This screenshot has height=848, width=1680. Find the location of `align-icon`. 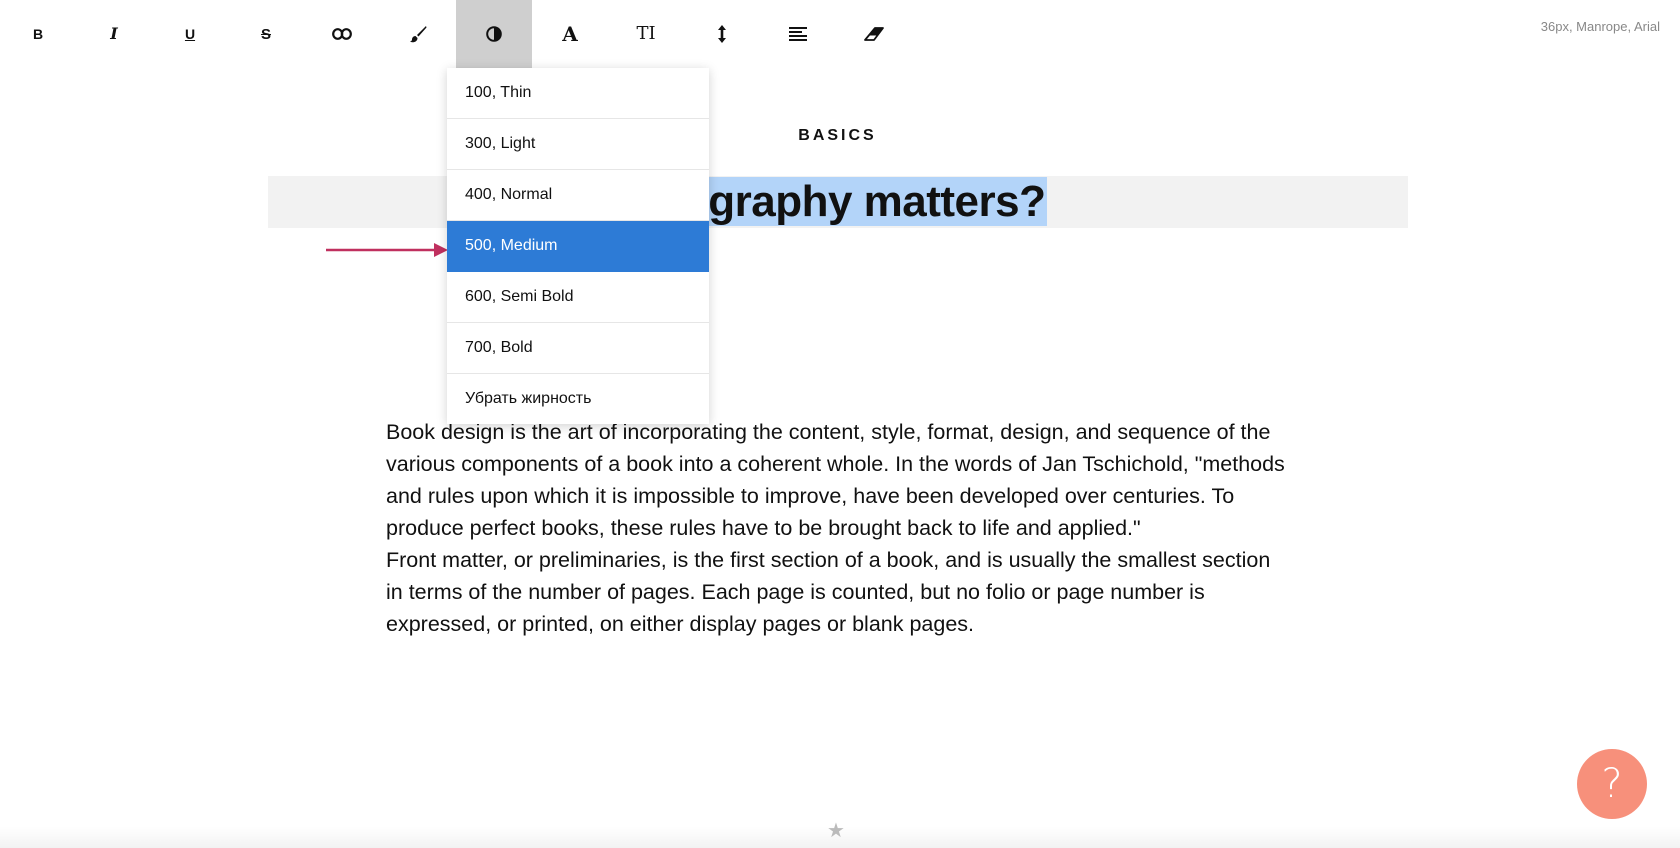

align-icon is located at coordinates (798, 34).